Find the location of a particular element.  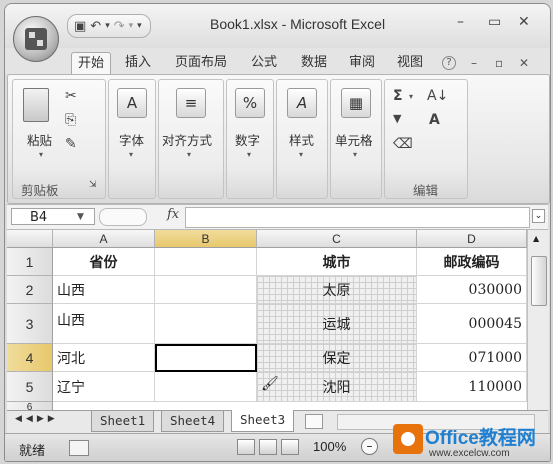

cell-a3: 山西 is located at coordinates (104, 324).